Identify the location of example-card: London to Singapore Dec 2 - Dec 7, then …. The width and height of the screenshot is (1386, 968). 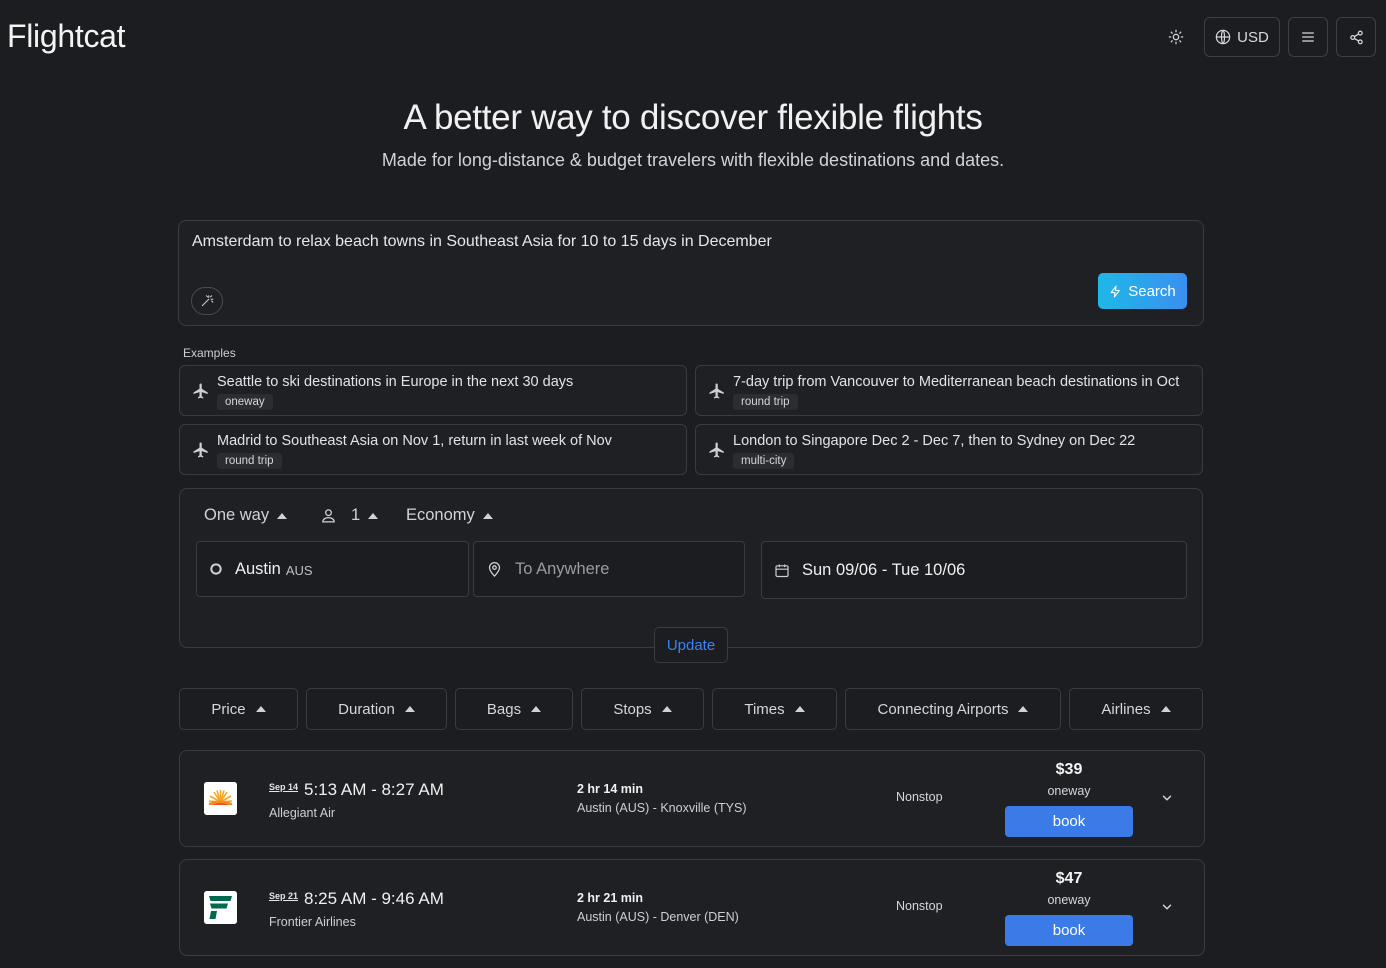
(949, 449).